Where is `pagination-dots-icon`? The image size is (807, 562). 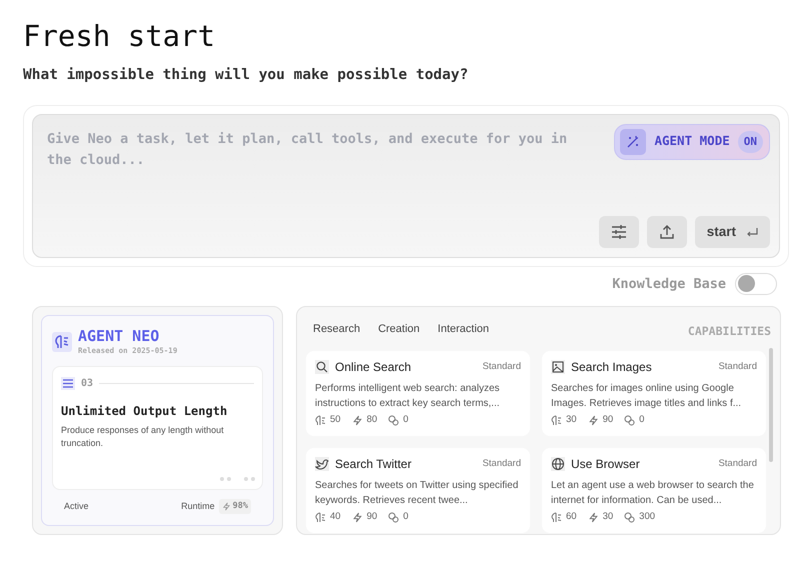
pagination-dots-icon is located at coordinates (238, 479).